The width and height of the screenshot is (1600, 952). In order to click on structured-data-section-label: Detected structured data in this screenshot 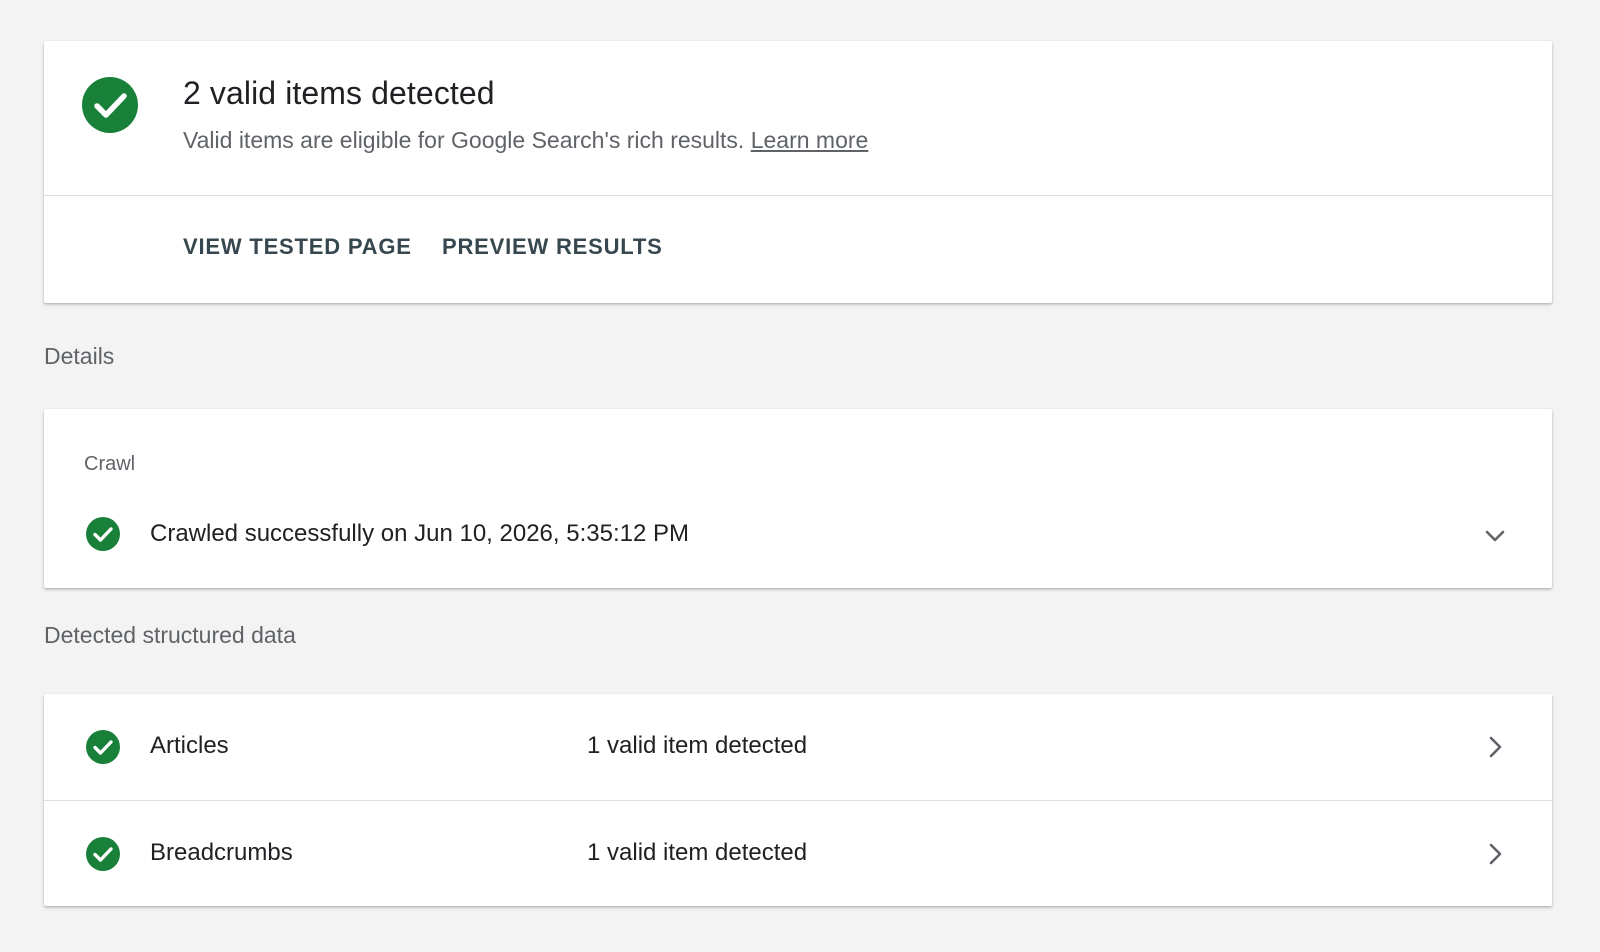, I will do `click(170, 635)`.